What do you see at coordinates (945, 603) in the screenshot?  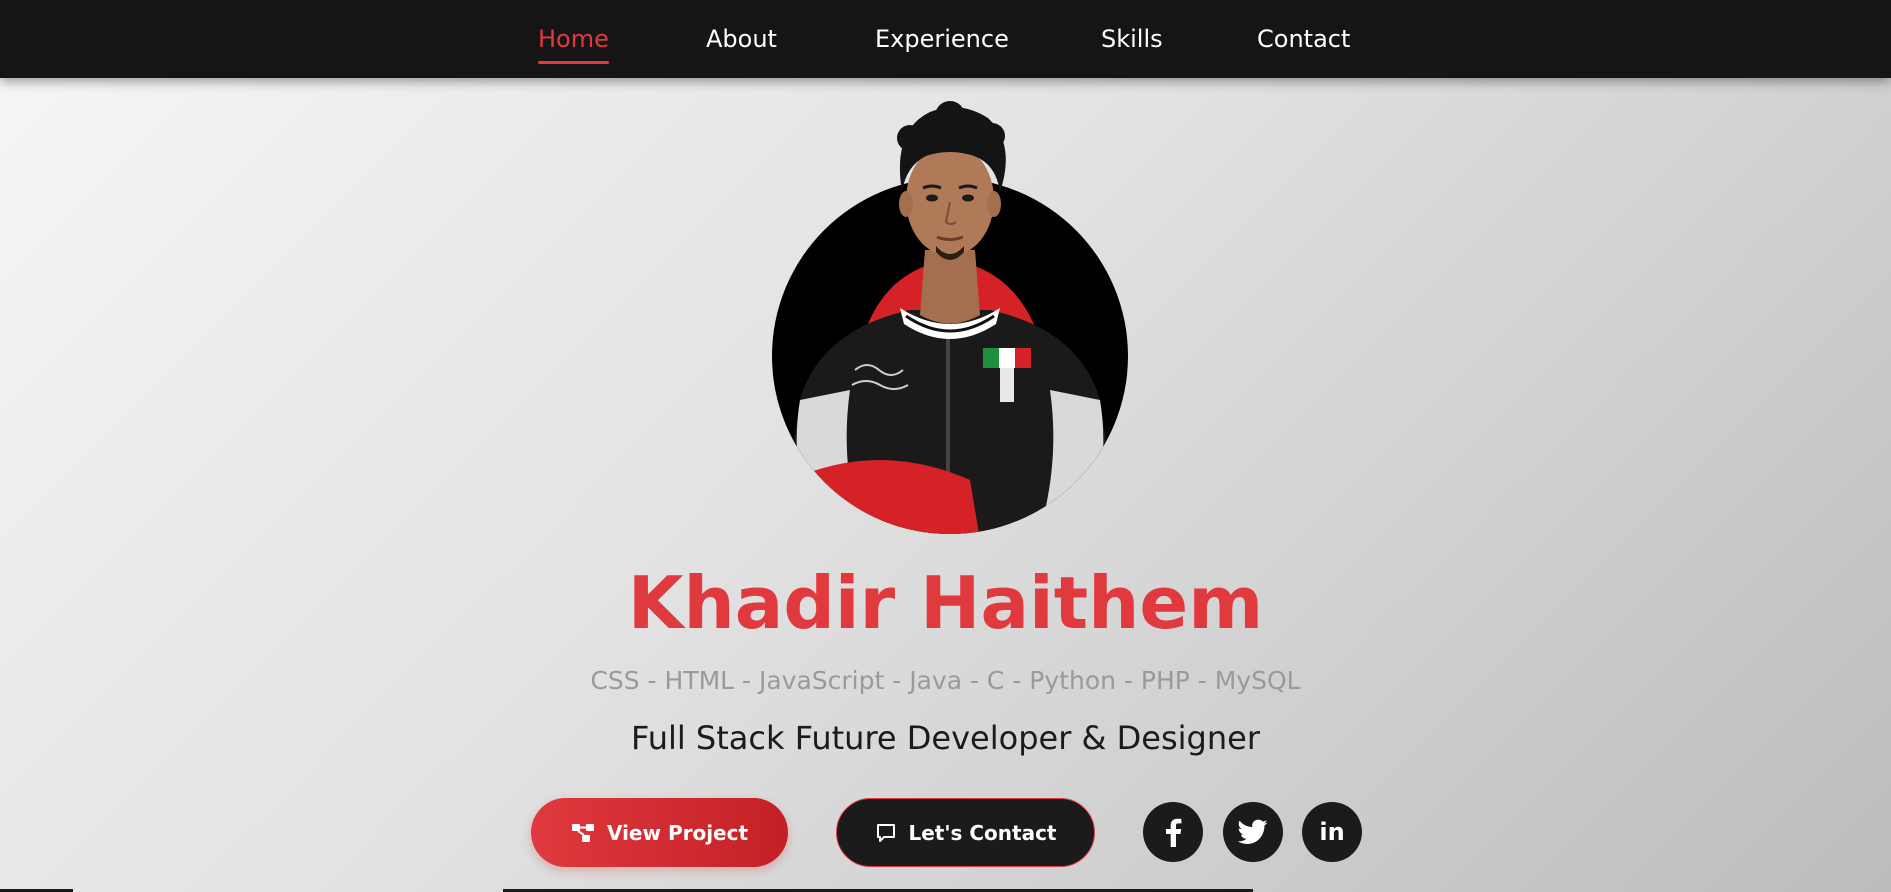 I see `hero-name: Khadir Haithem` at bounding box center [945, 603].